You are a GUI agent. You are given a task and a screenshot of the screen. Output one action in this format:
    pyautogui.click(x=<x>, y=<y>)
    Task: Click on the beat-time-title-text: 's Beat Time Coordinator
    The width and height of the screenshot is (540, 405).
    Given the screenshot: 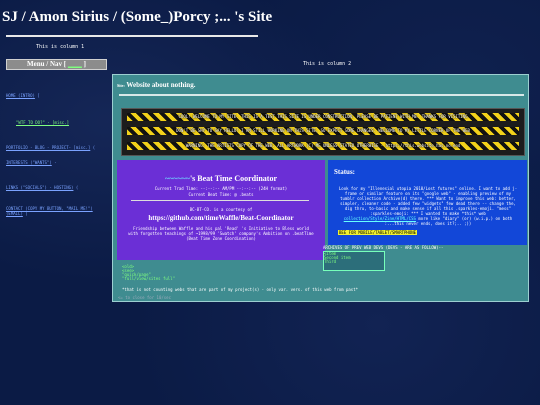 What is the action you would take?
    pyautogui.click(x=233, y=178)
    